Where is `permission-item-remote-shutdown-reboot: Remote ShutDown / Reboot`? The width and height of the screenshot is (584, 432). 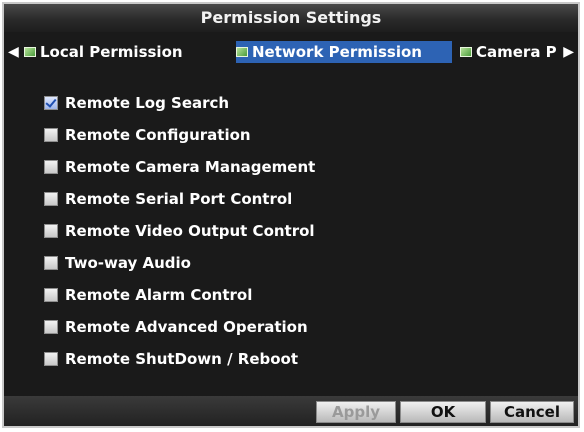
permission-item-remote-shutdown-reboot: Remote ShutDown / Reboot is located at coordinates (284, 359).